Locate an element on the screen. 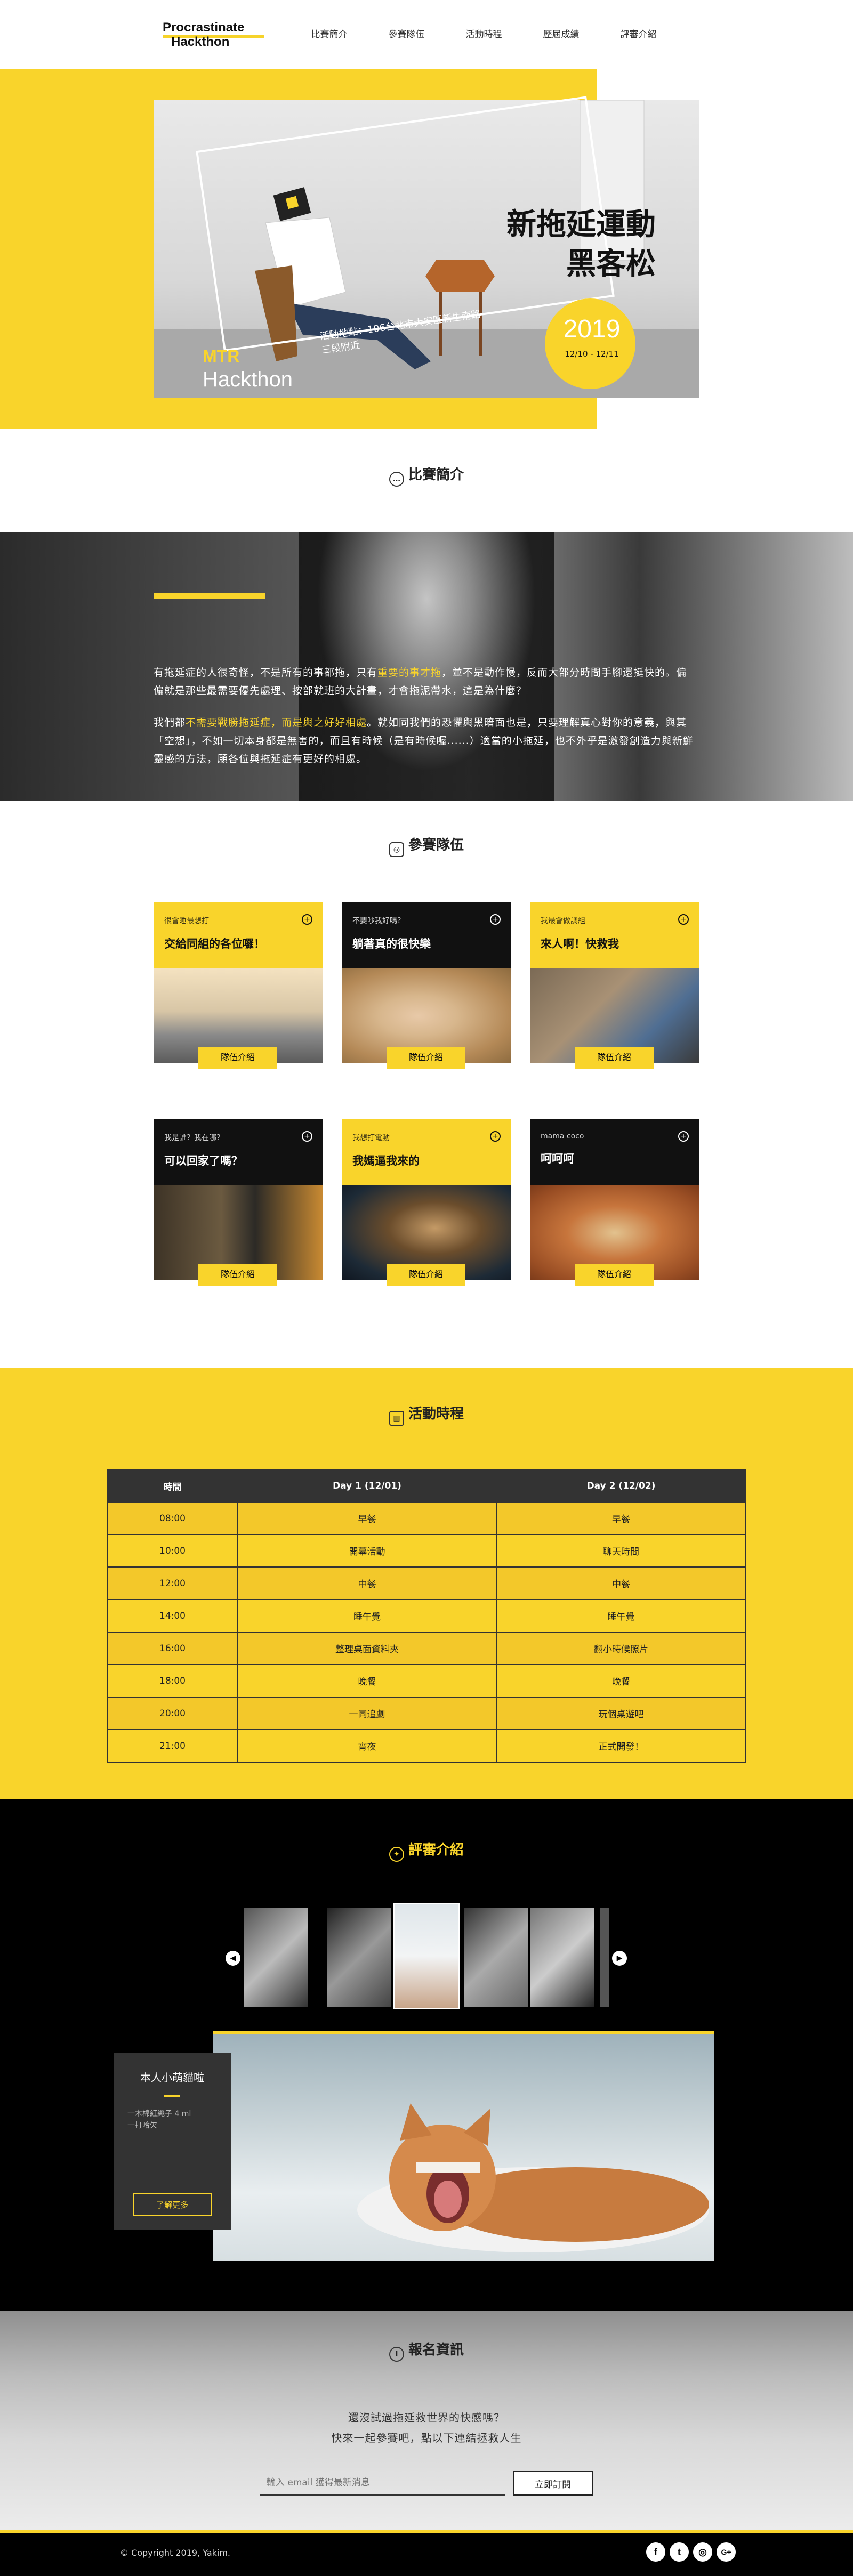 This screenshot has width=853, height=2576. judge-detail: 一打哈欠 is located at coordinates (142, 2125).